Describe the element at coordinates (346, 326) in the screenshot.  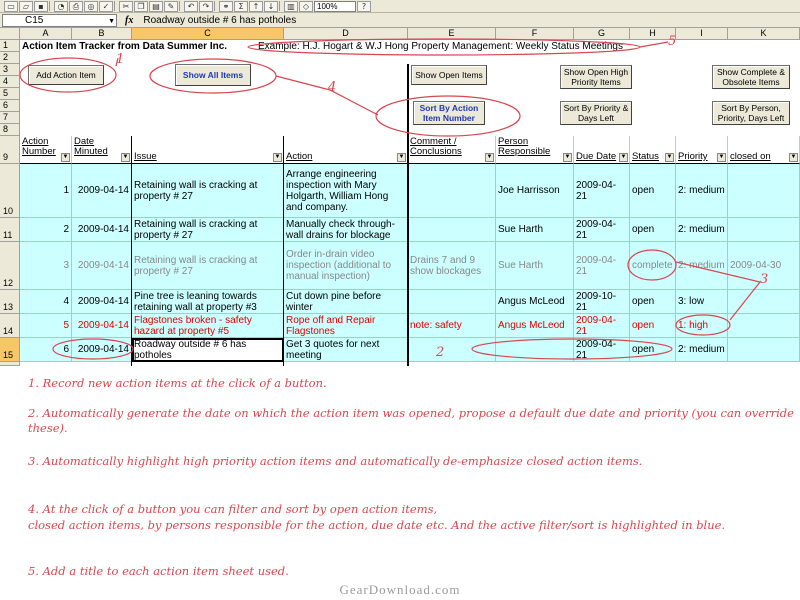
I see `cell-action: Rope off and Repair Flagstones` at that location.